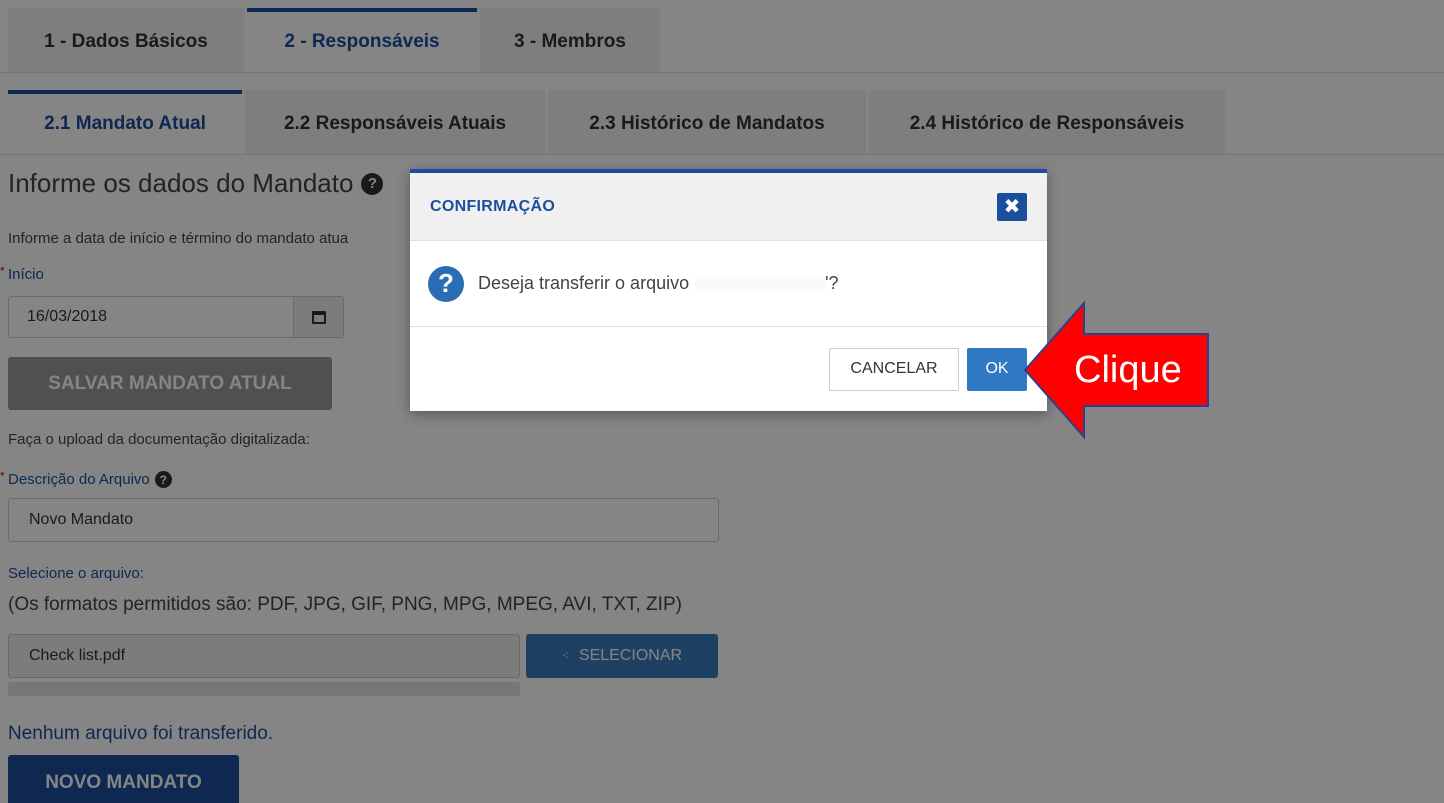 The height and width of the screenshot is (803, 1444). Describe the element at coordinates (894, 369) in the screenshot. I see `cancel-button: CANCELAR` at that location.